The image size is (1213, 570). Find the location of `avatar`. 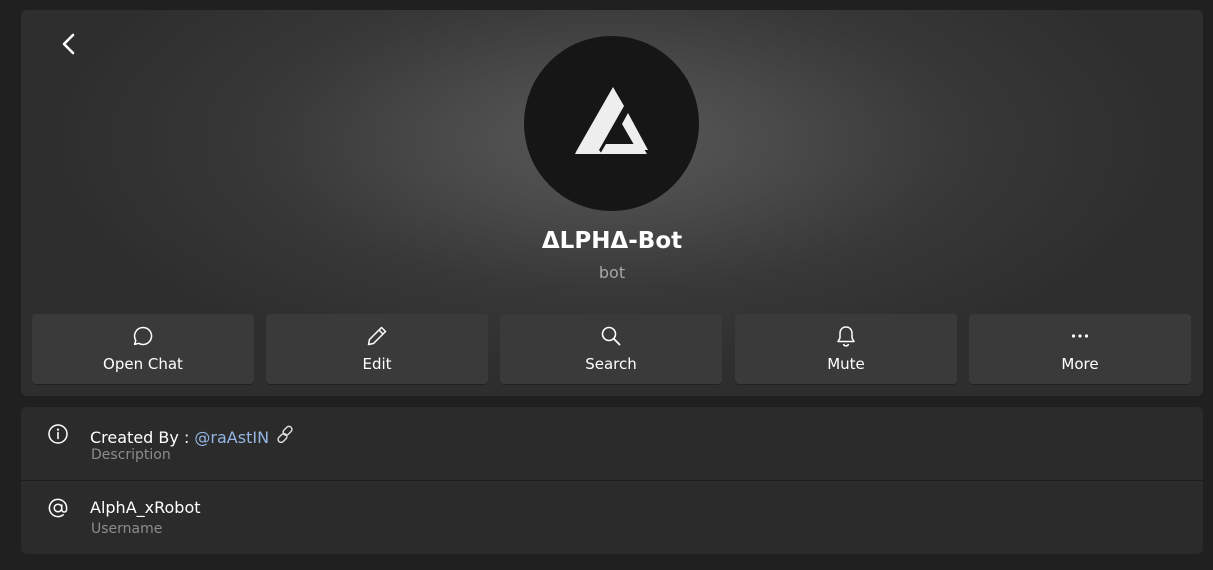

avatar is located at coordinates (611, 123).